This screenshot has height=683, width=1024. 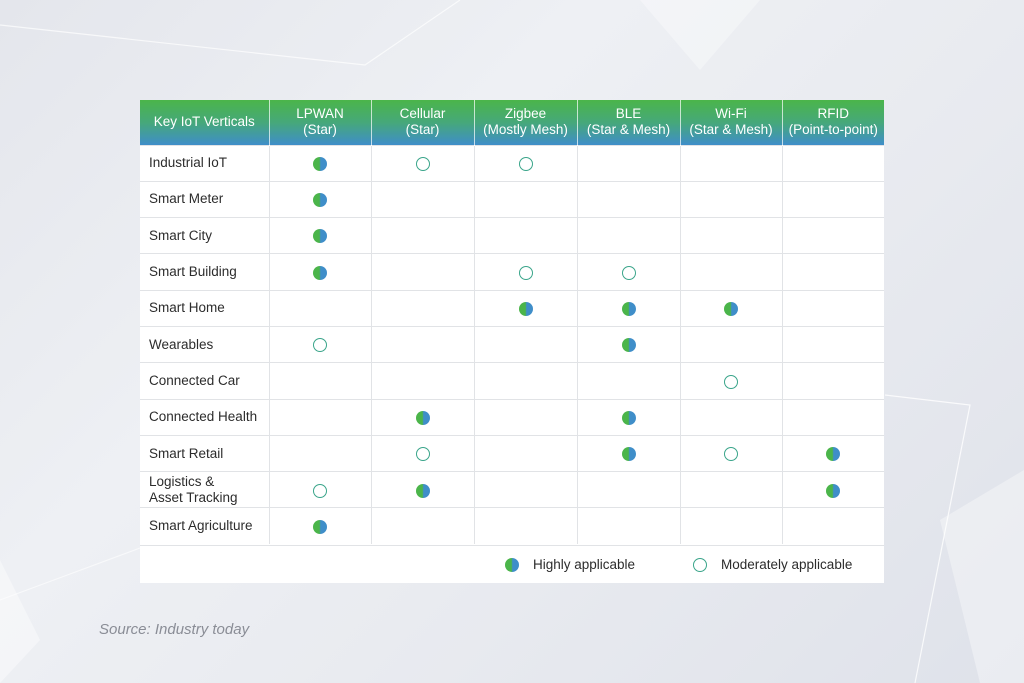 I want to click on column-header-topology: (Star & Mesh), so click(x=731, y=130).